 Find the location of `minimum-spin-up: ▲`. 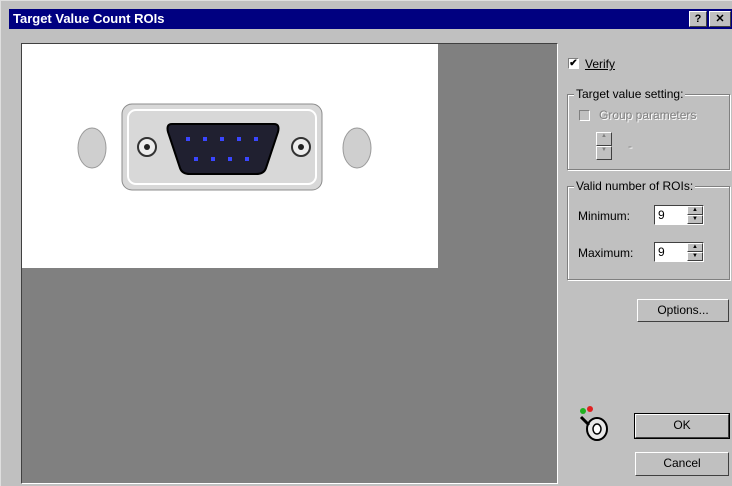

minimum-spin-up: ▲ is located at coordinates (695, 210).